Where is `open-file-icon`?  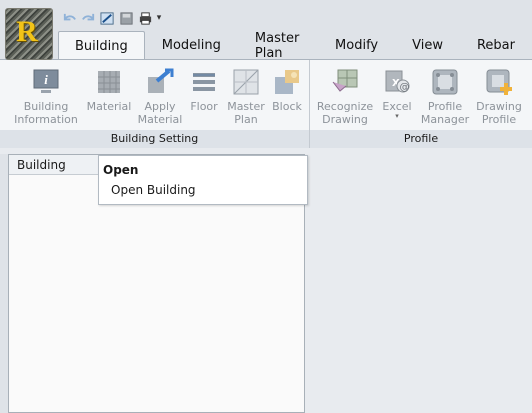 open-file-icon is located at coordinates (107, 18).